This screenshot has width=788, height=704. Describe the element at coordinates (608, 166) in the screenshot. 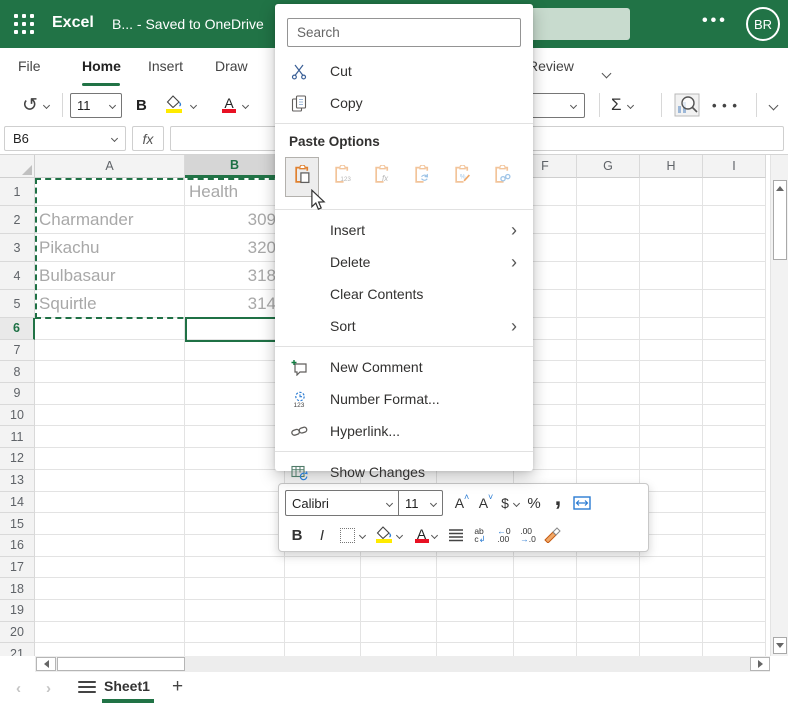

I see `column-header-G: G` at that location.